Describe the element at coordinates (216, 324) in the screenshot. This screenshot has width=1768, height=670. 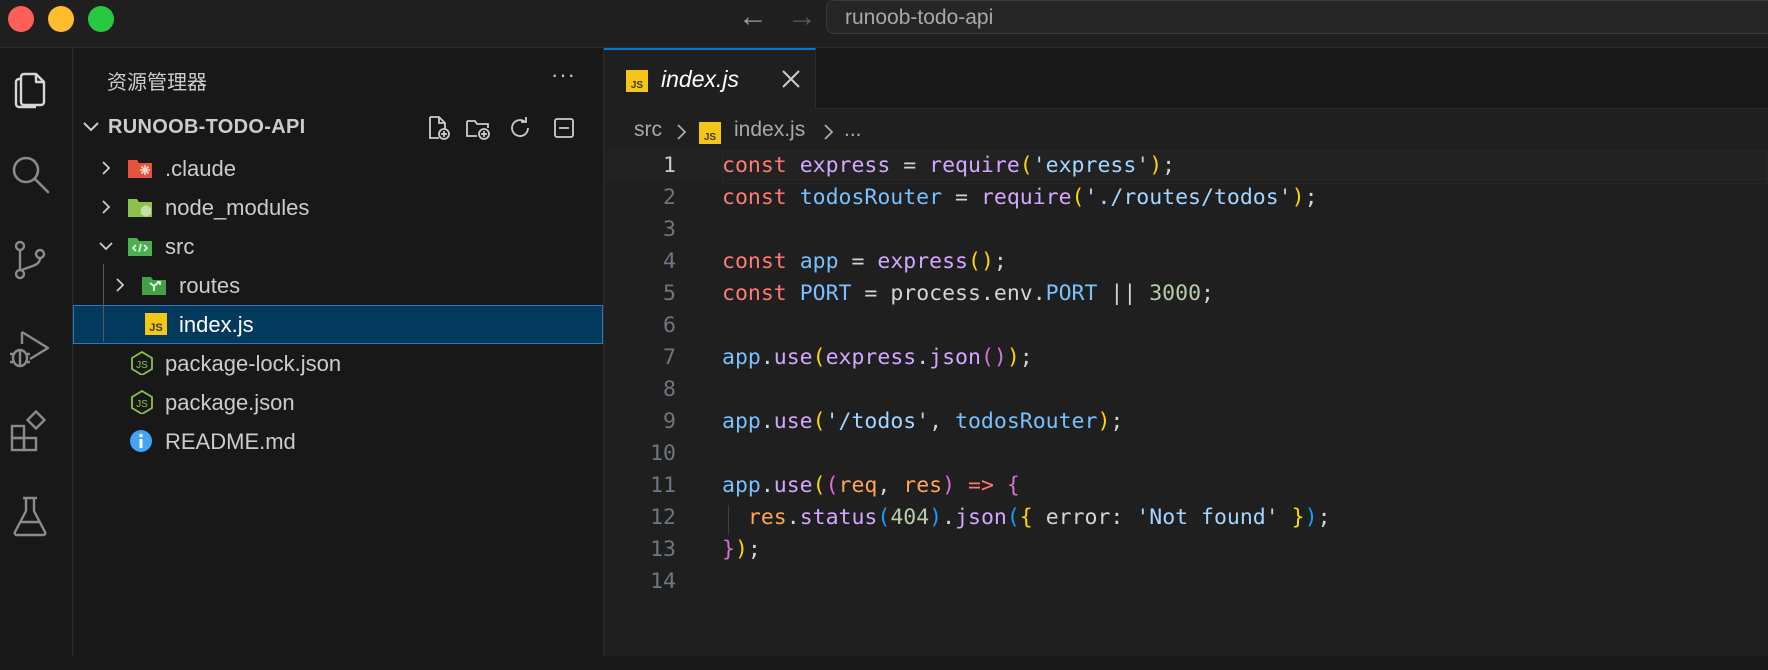
I see `tree-item-label: index.js` at that location.